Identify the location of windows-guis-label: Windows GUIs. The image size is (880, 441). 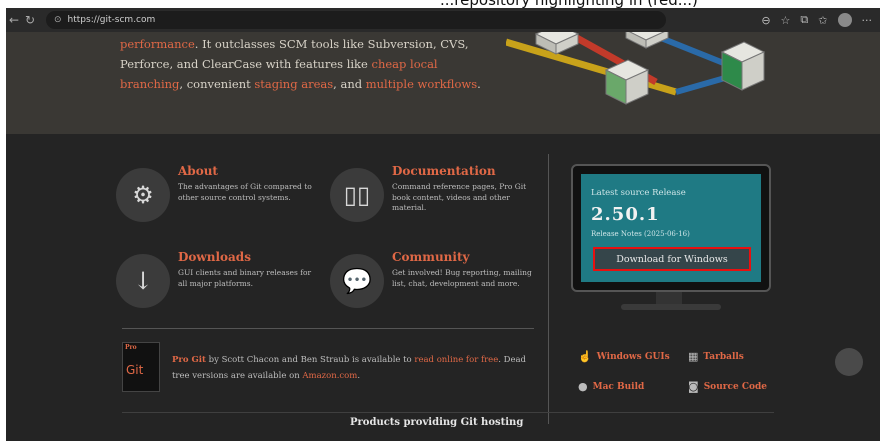
(633, 356).